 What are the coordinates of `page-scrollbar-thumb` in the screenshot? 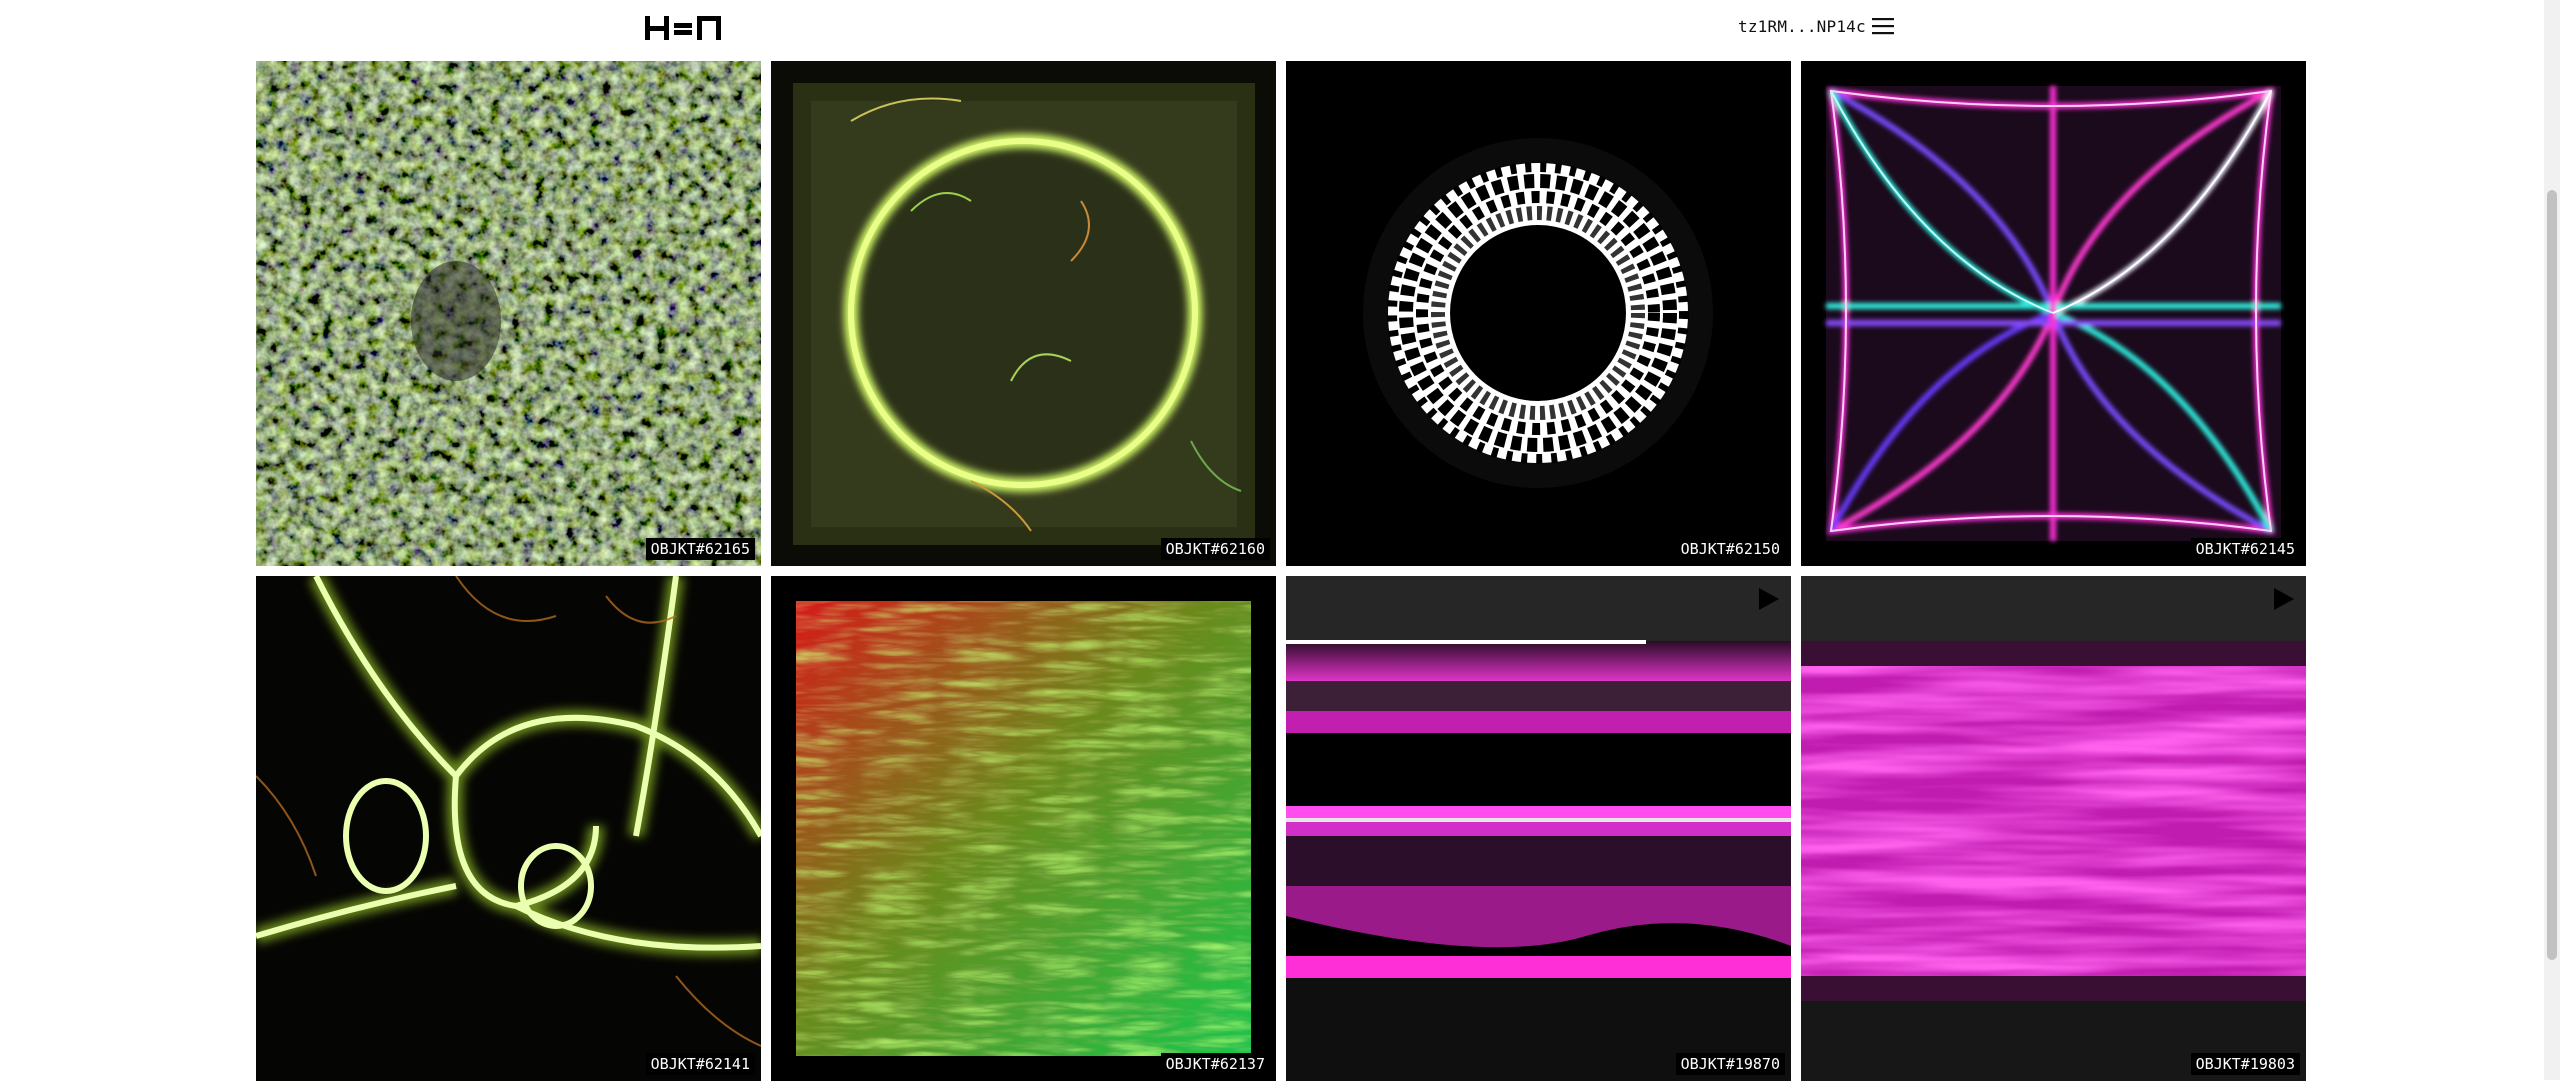 It's located at (2552, 575).